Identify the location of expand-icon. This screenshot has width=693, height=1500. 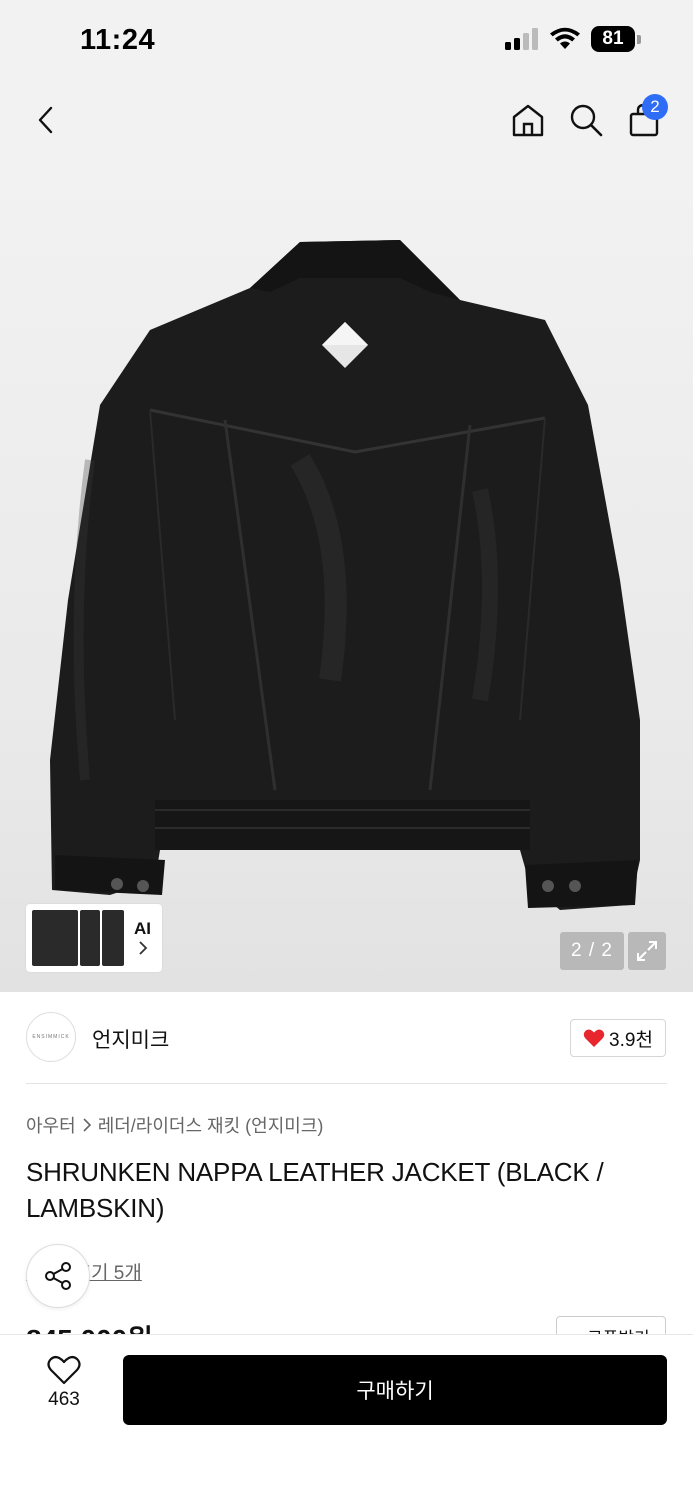
(647, 951).